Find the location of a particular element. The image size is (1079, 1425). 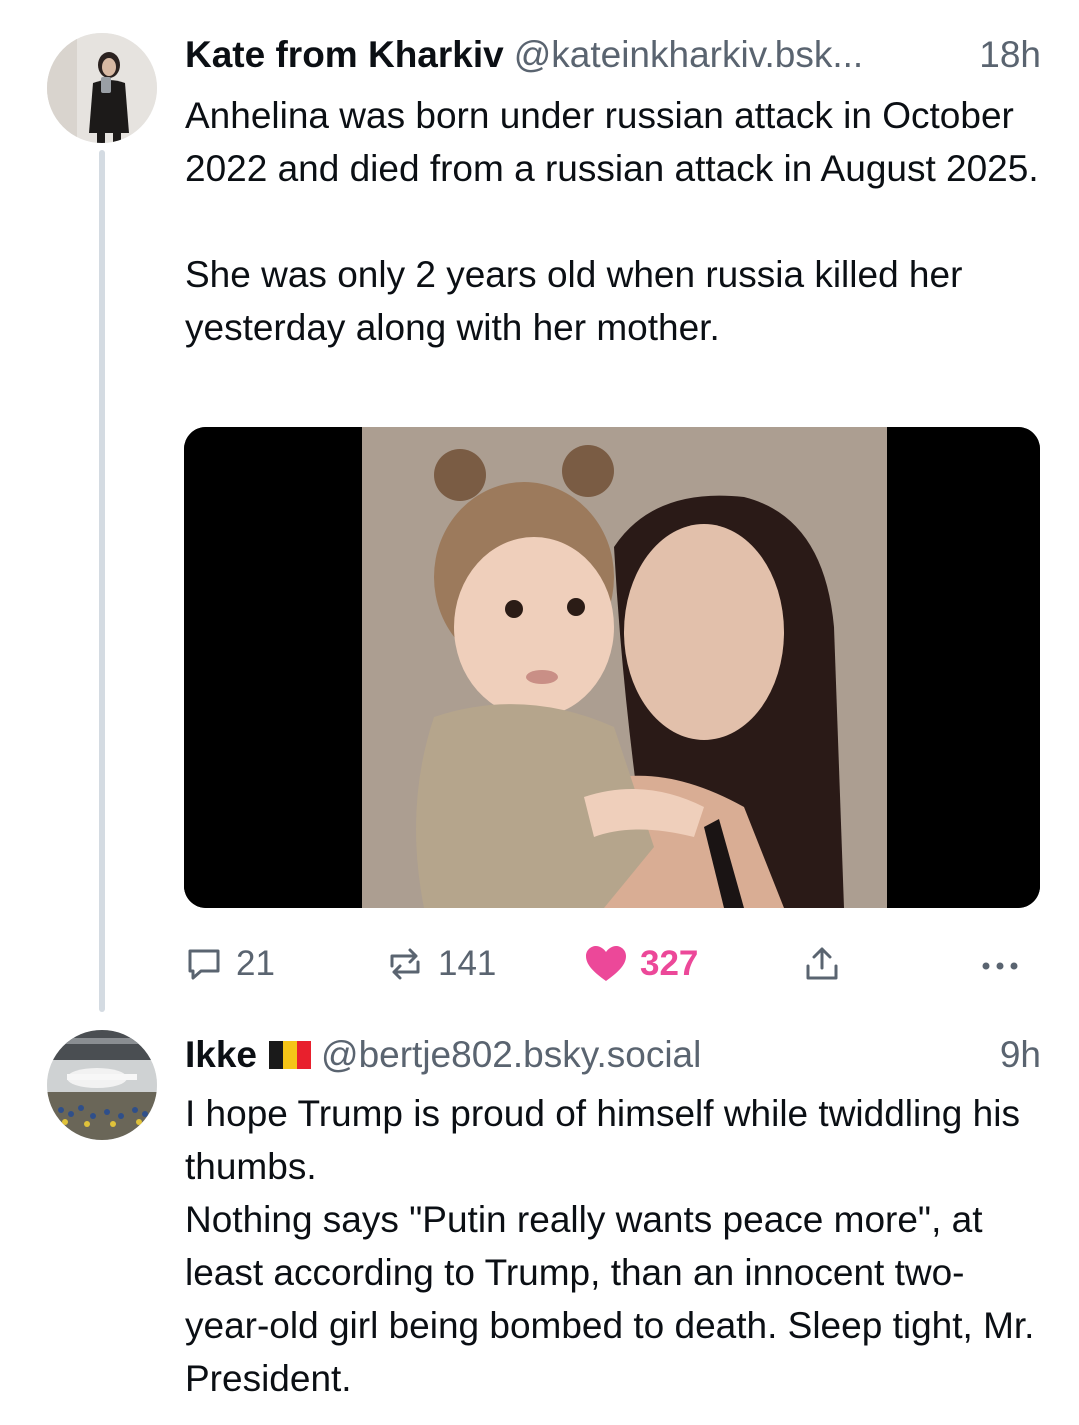

like-button: 327 is located at coordinates (641, 964).